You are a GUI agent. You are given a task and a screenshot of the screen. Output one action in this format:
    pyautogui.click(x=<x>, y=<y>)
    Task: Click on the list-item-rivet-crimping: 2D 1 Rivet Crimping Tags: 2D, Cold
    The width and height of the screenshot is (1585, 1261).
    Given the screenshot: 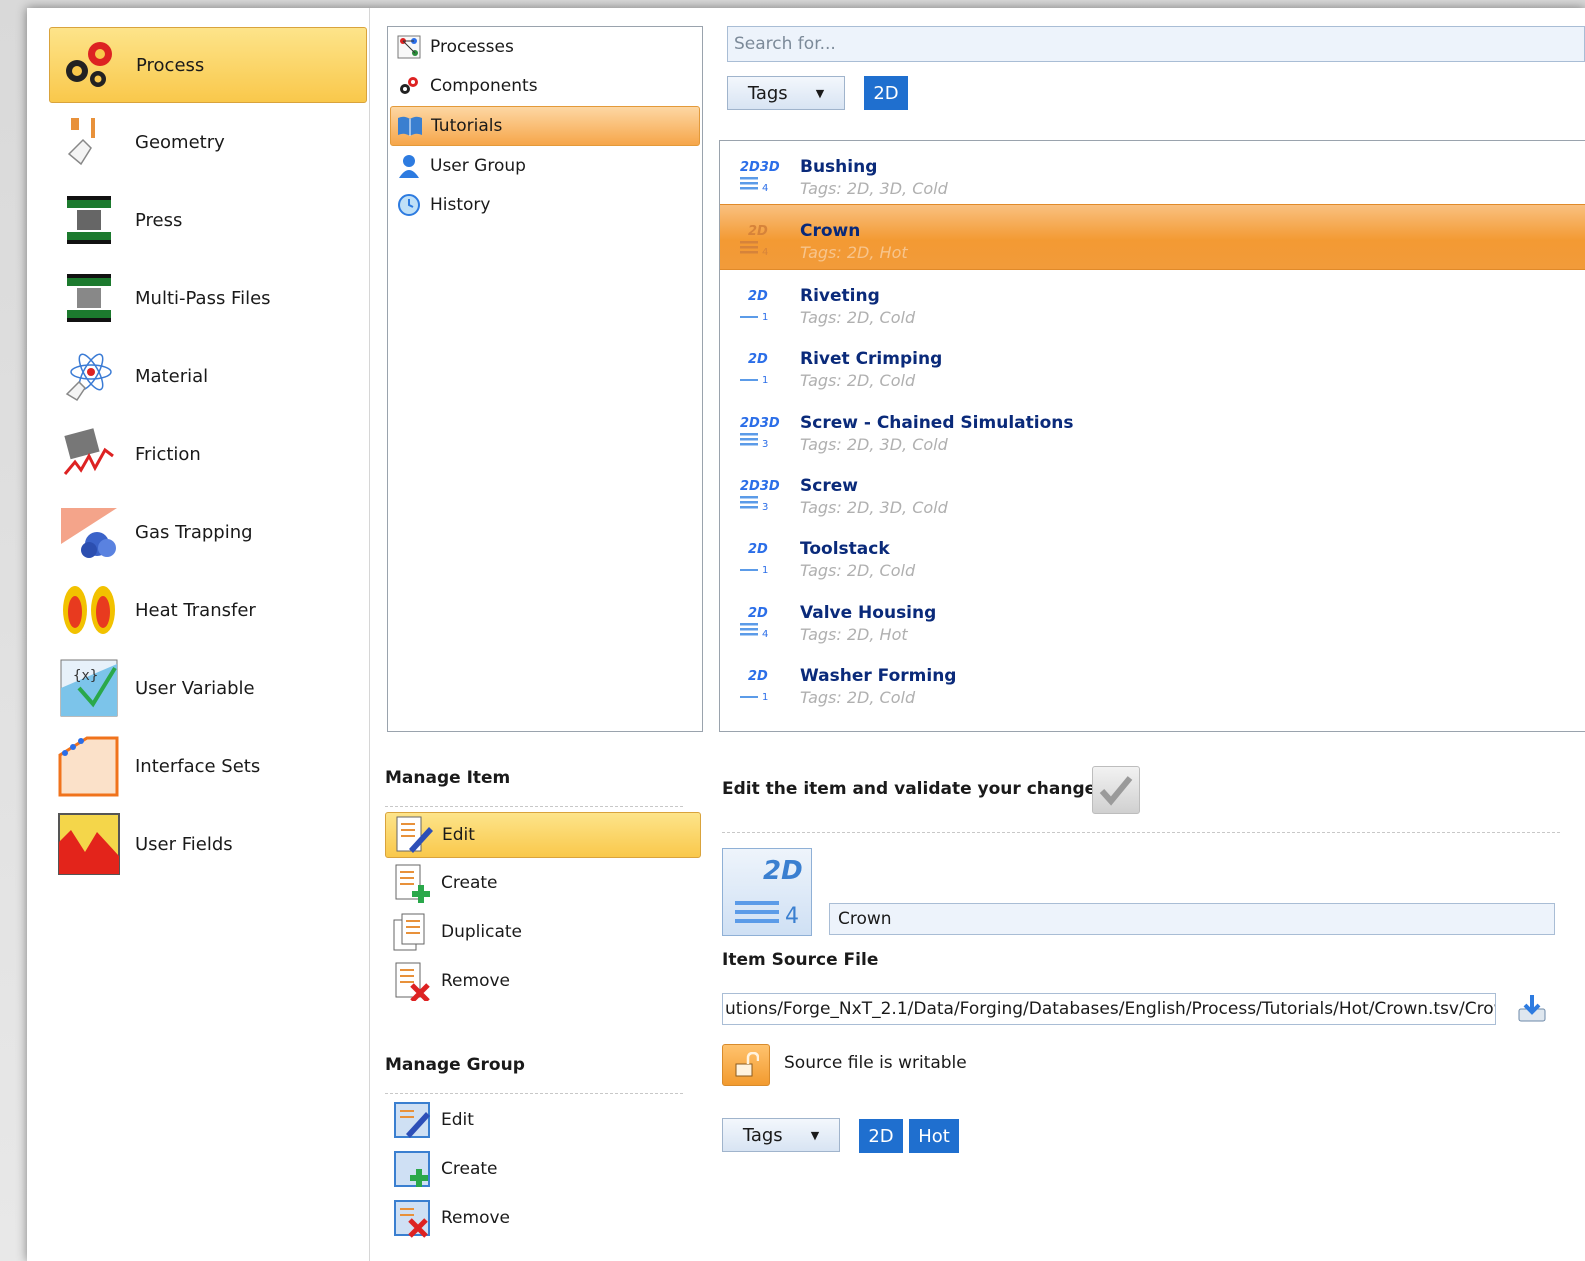 What is the action you would take?
    pyautogui.click(x=1152, y=364)
    